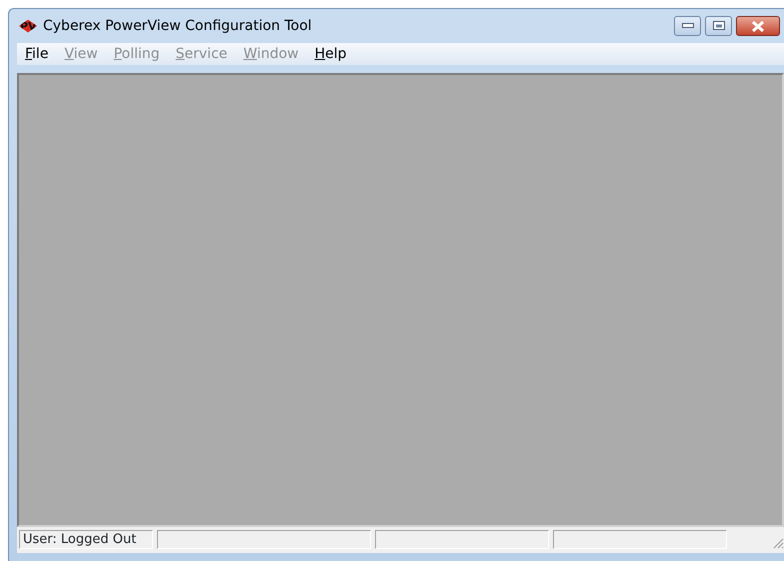 The height and width of the screenshot is (561, 784). I want to click on menu-item: Help, so click(330, 54).